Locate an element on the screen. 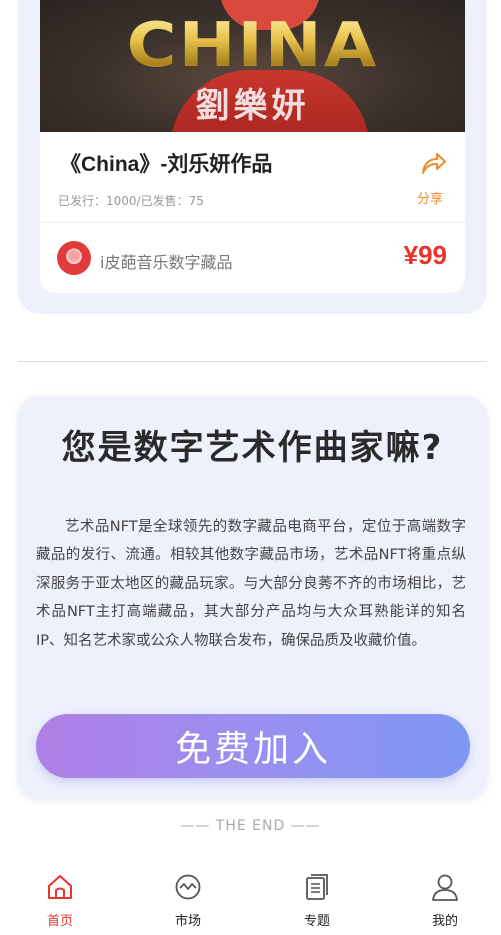  image-title-text: CHINA is located at coordinates (252, 46).